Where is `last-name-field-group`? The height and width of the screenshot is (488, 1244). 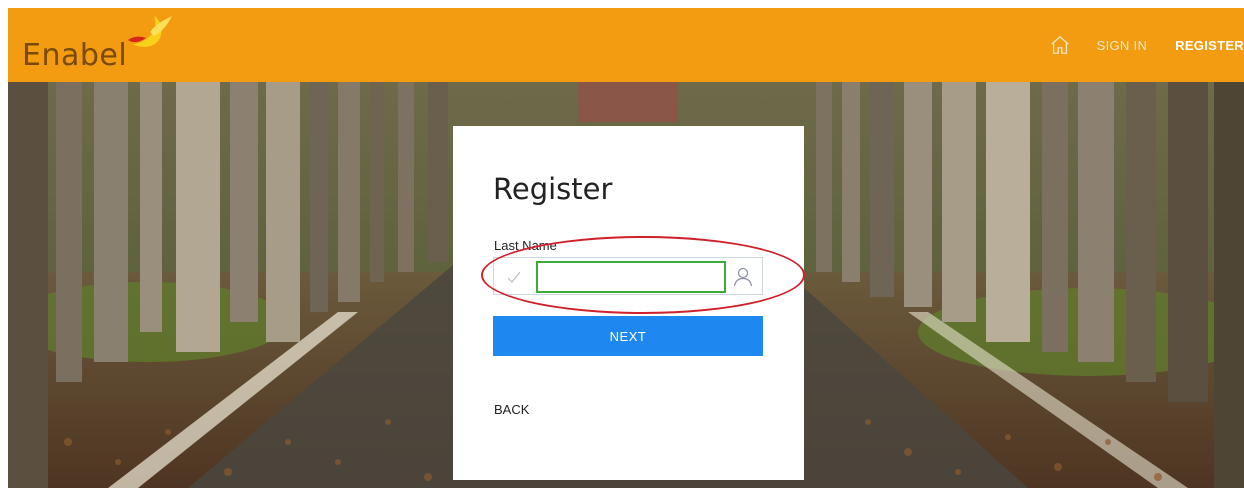
last-name-field-group is located at coordinates (628, 276).